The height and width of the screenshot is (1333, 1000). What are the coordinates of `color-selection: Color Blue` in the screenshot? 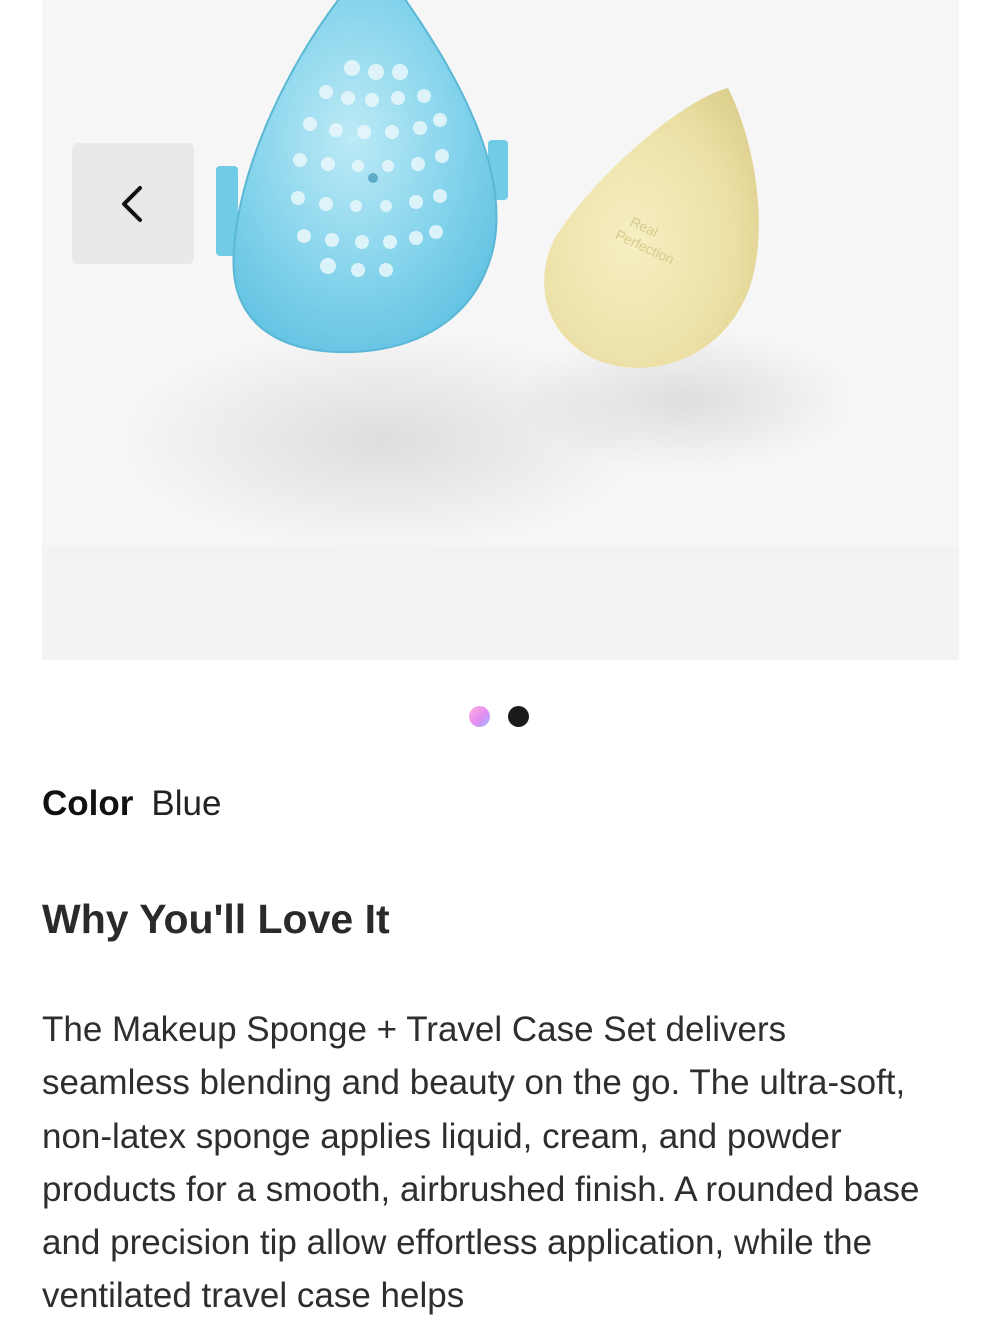 It's located at (131, 804).